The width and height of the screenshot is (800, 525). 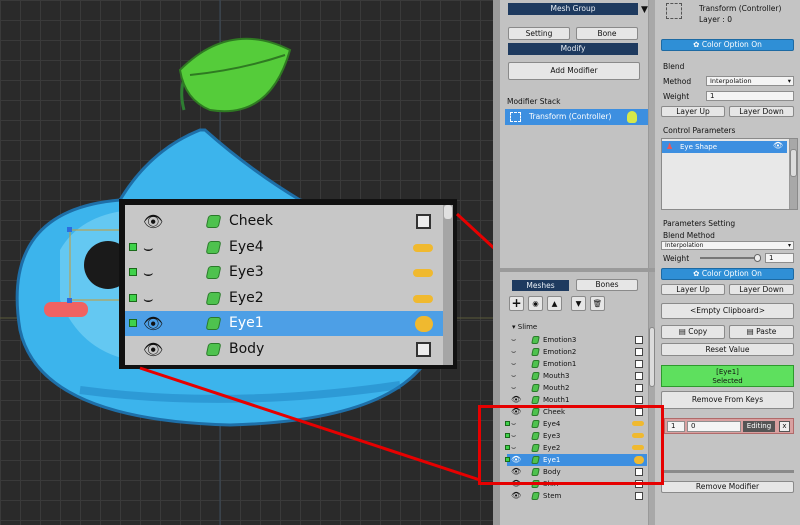 I want to click on layer-icon: ◉, so click(x=535, y=303).